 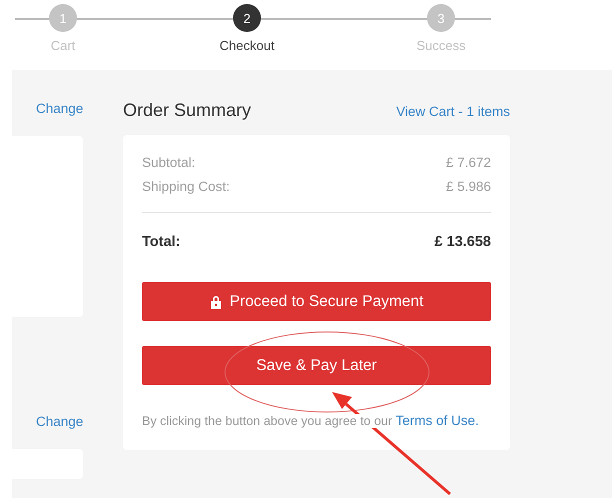 I want to click on line-label: Subtotal:, so click(x=169, y=163).